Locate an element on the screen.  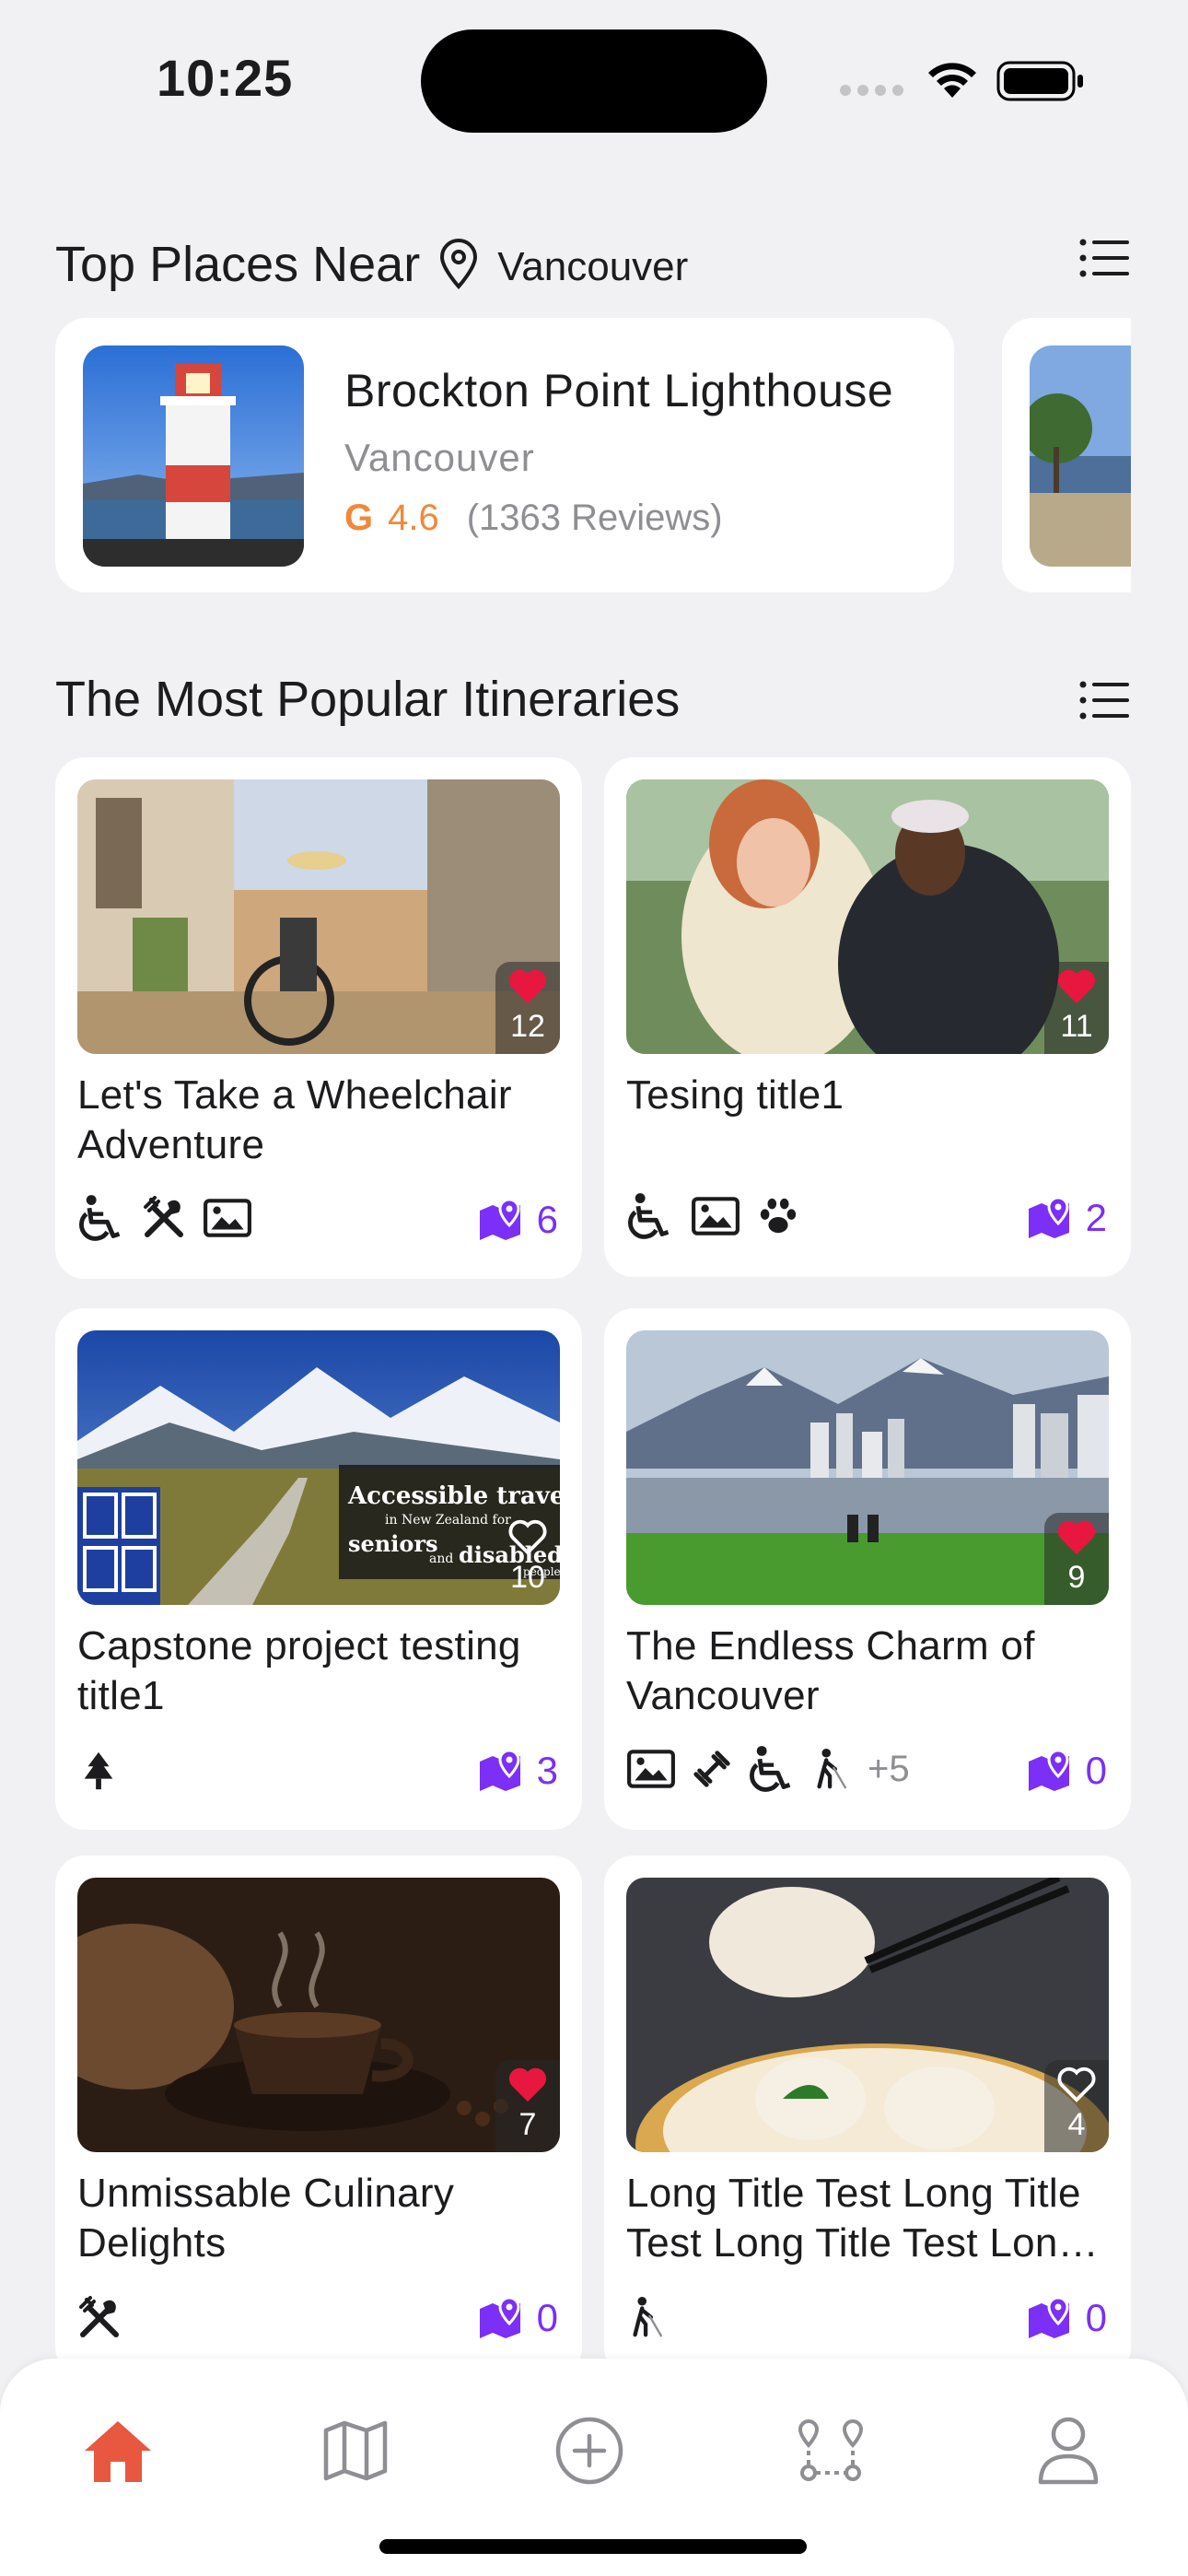
status-time: 10:25 is located at coordinates (225, 78).